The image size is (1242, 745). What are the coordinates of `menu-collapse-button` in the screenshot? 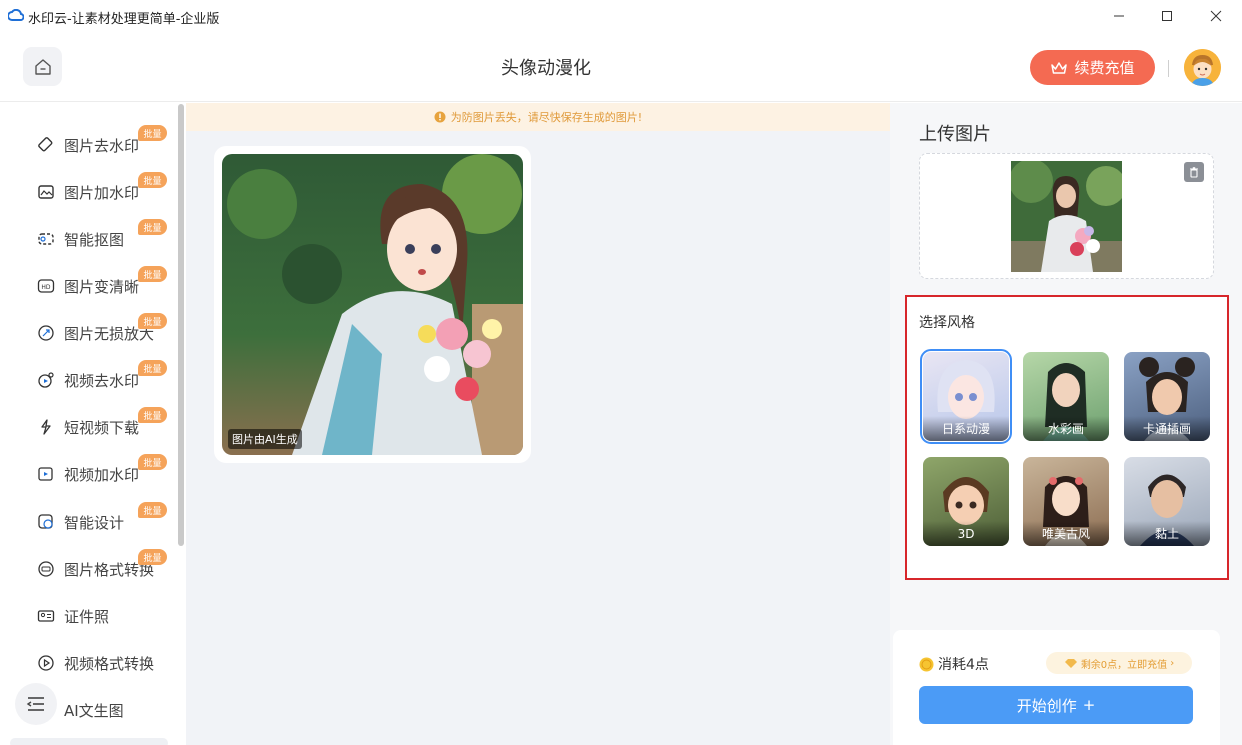 It's located at (36, 704).